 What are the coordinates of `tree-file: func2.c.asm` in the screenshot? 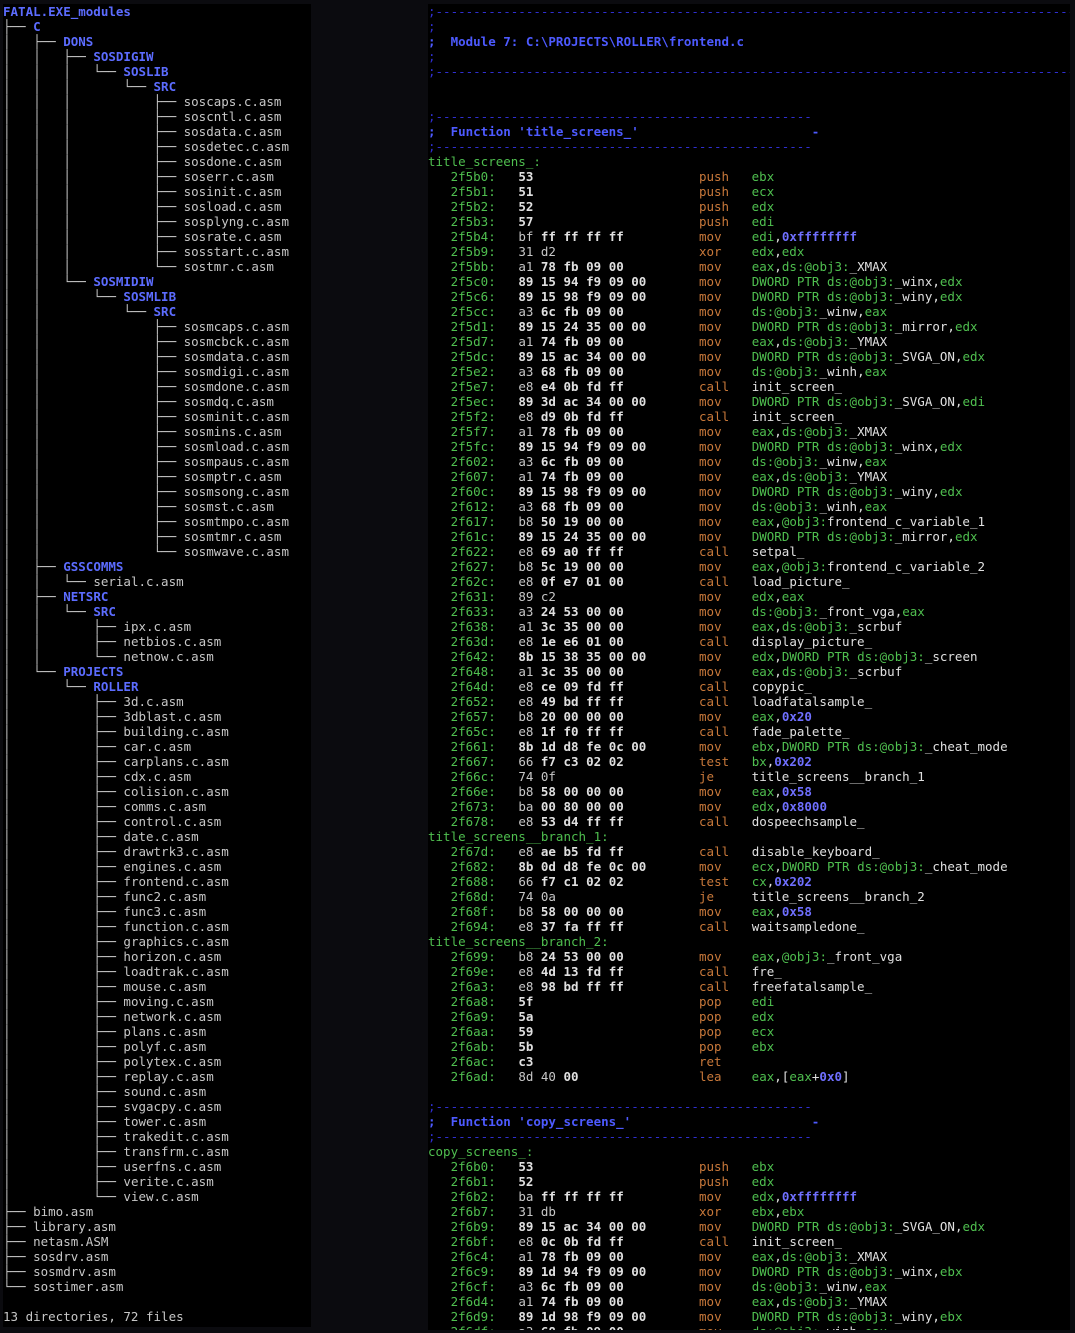 It's located at (164, 896).